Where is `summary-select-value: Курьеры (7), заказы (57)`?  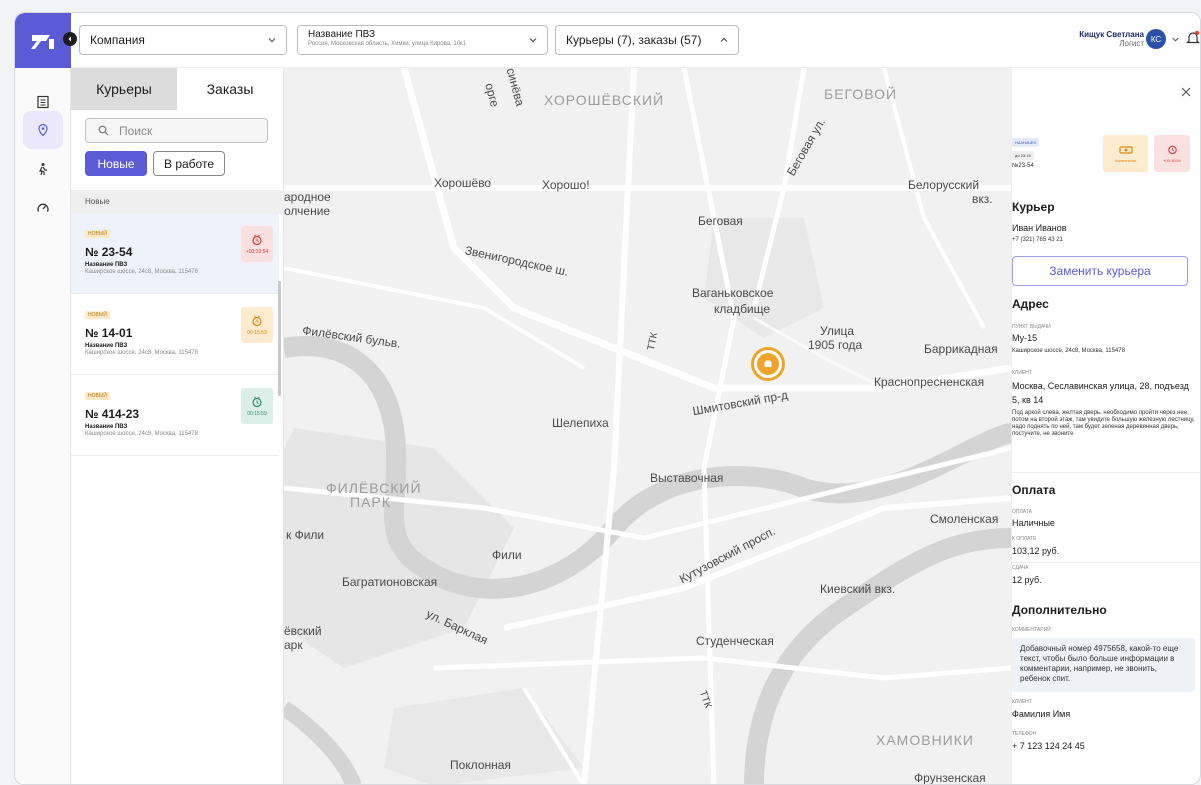 summary-select-value: Курьеры (7), заказы (57) is located at coordinates (634, 40).